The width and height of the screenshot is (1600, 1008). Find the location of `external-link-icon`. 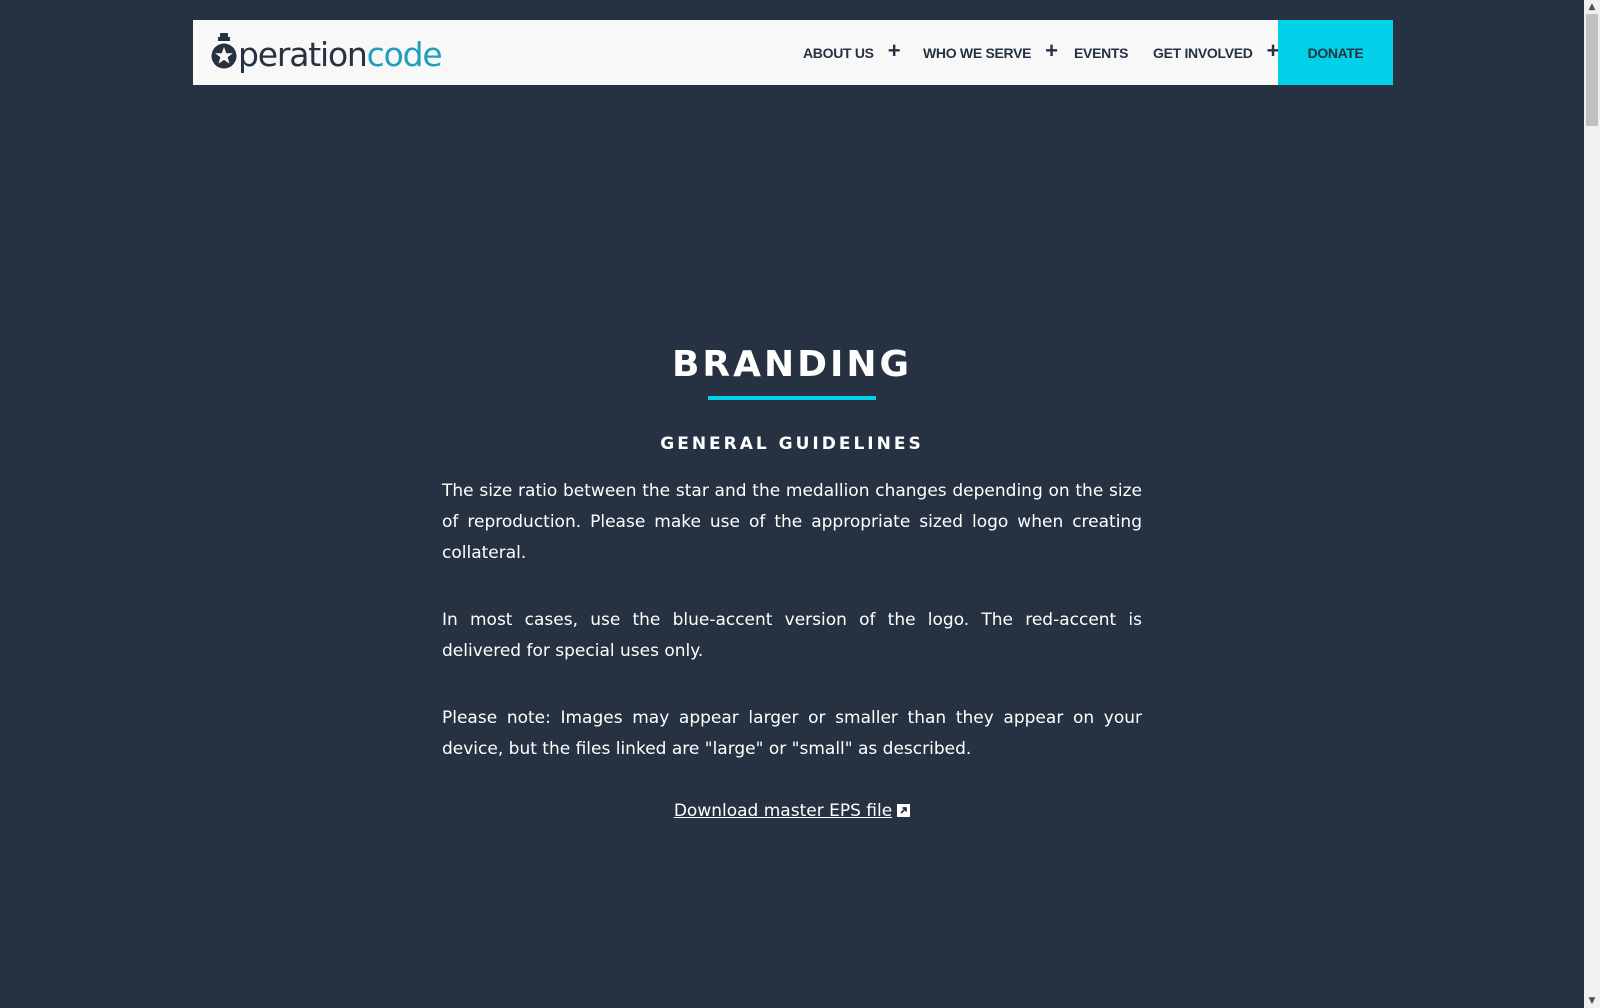

external-link-icon is located at coordinates (904, 811).